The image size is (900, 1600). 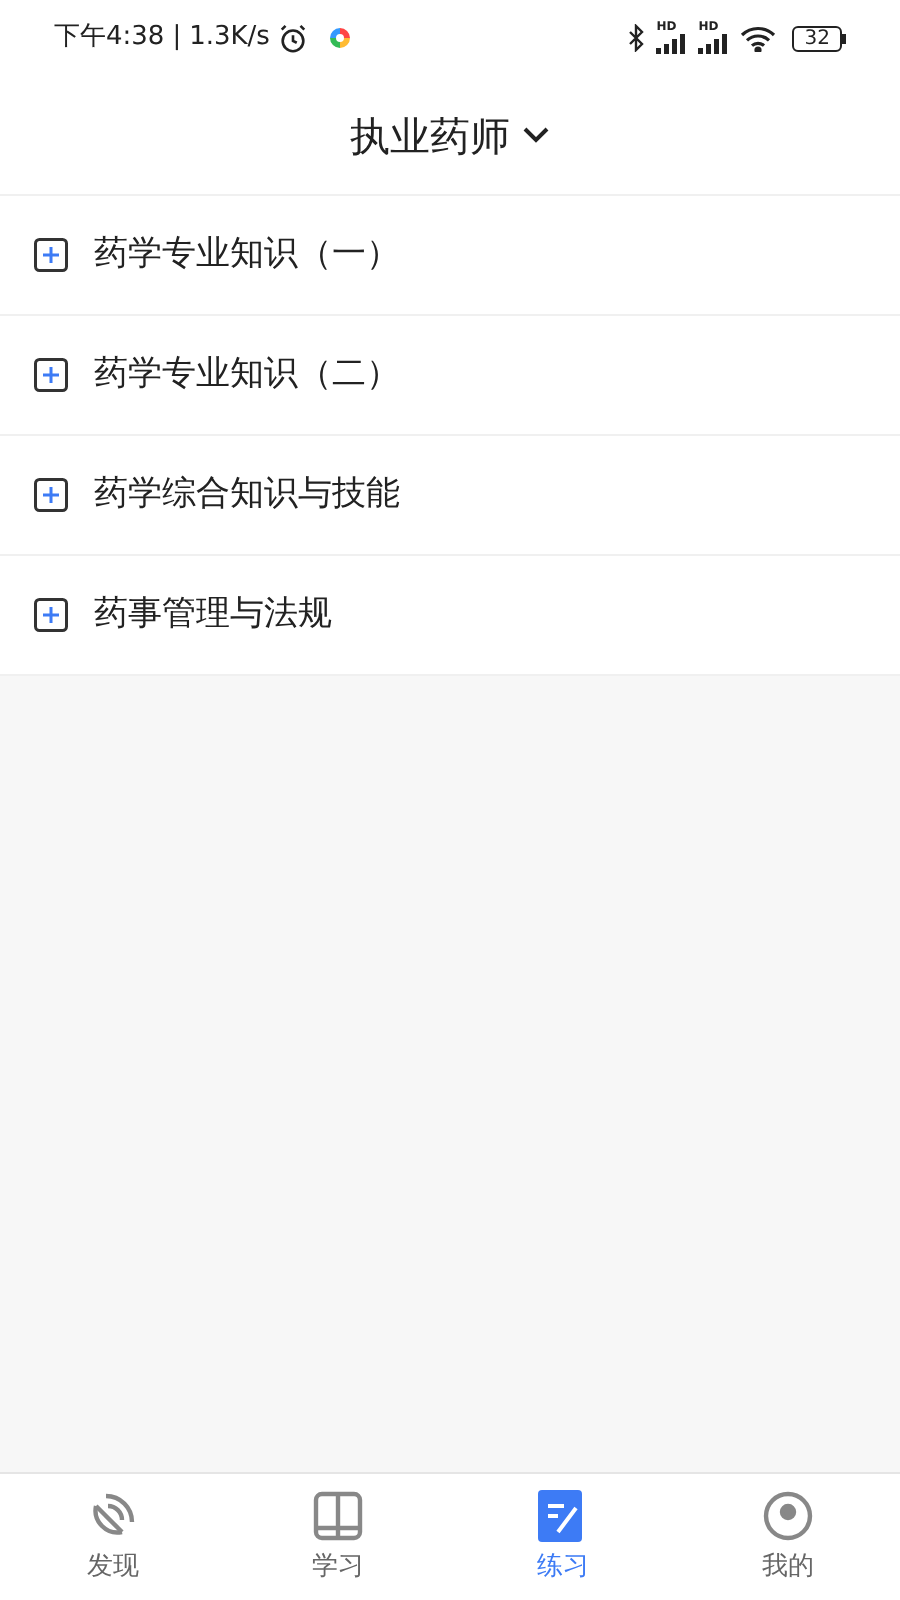 I want to click on subject-label: 药事管理与法规, so click(x=213, y=614).